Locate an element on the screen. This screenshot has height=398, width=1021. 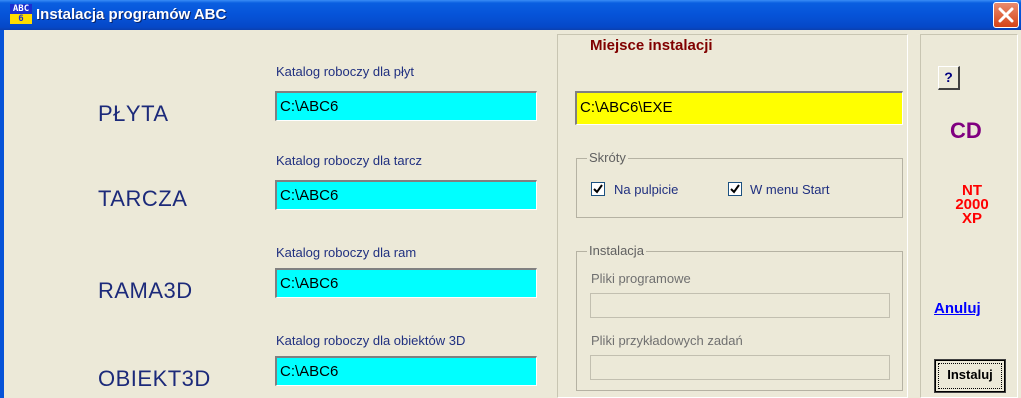
example-files-label: Pliki przykładowych zadań is located at coordinates (667, 340).